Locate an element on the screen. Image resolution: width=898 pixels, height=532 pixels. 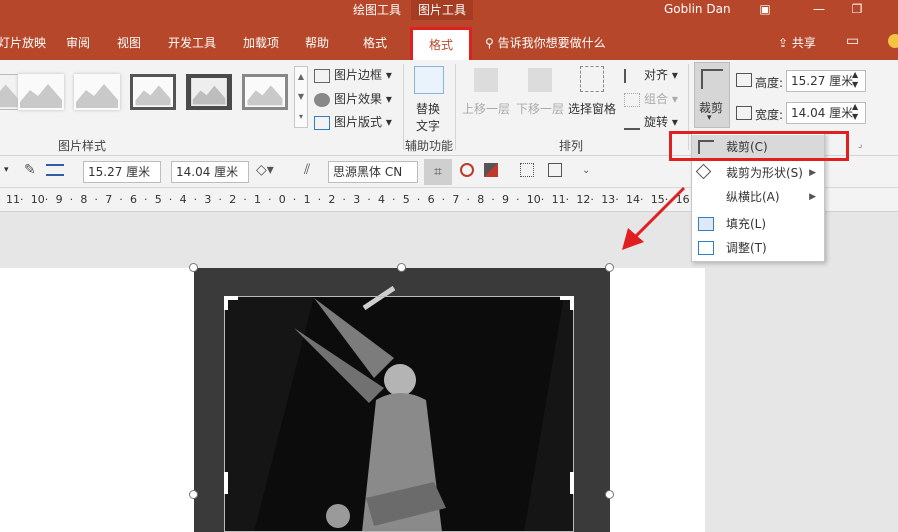
resize-handle-top-right is located at coordinates (609, 267).